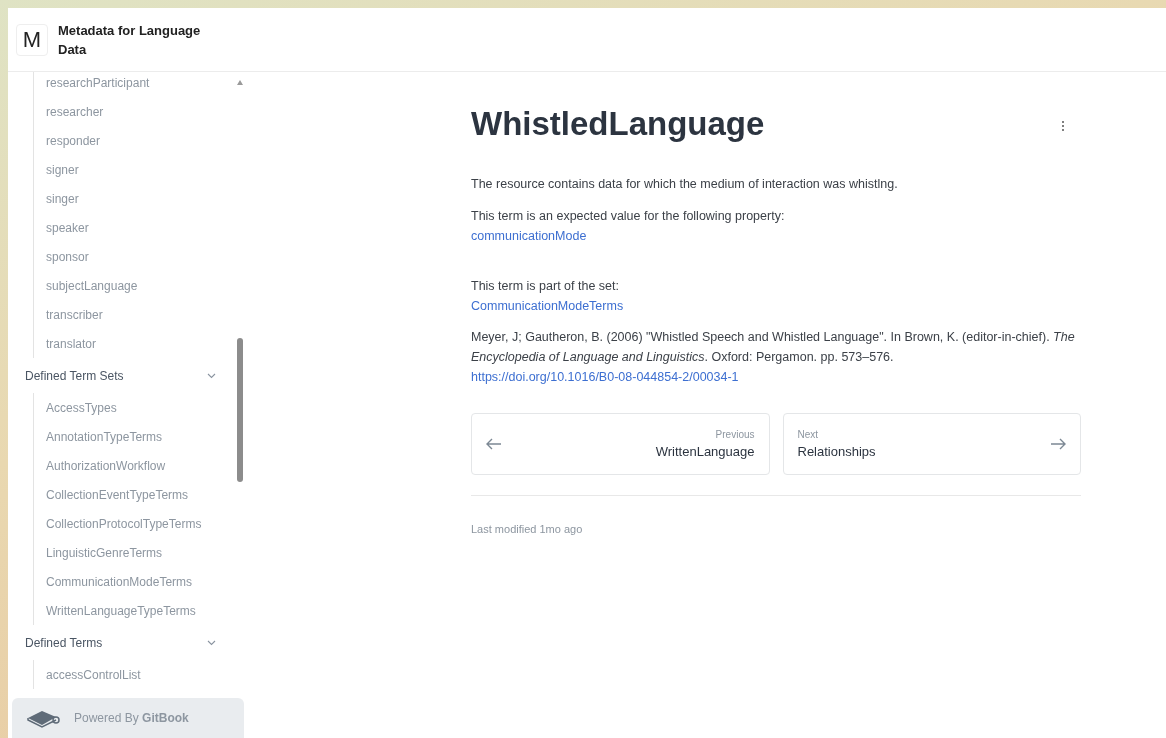 The image size is (1166, 738). Describe the element at coordinates (134, 314) in the screenshot. I see `sidebar-item: transcriber` at that location.